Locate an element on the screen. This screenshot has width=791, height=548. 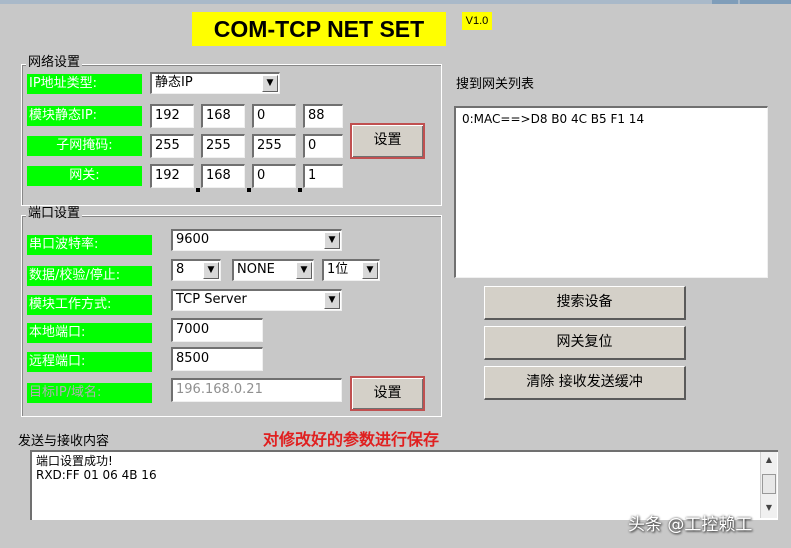
remote-port-input: 8500 is located at coordinates (217, 359).